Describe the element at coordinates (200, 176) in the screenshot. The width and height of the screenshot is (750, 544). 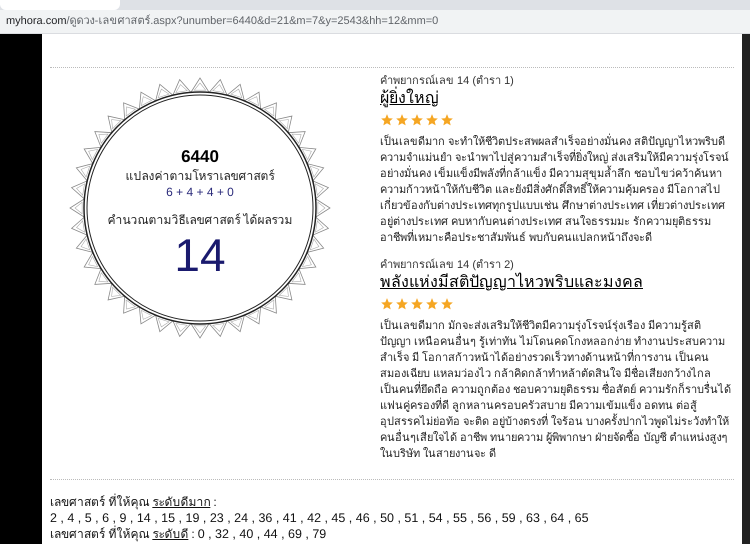
I see `convert-label: แปลงค่าตามโหราเลขศาสตร์` at that location.